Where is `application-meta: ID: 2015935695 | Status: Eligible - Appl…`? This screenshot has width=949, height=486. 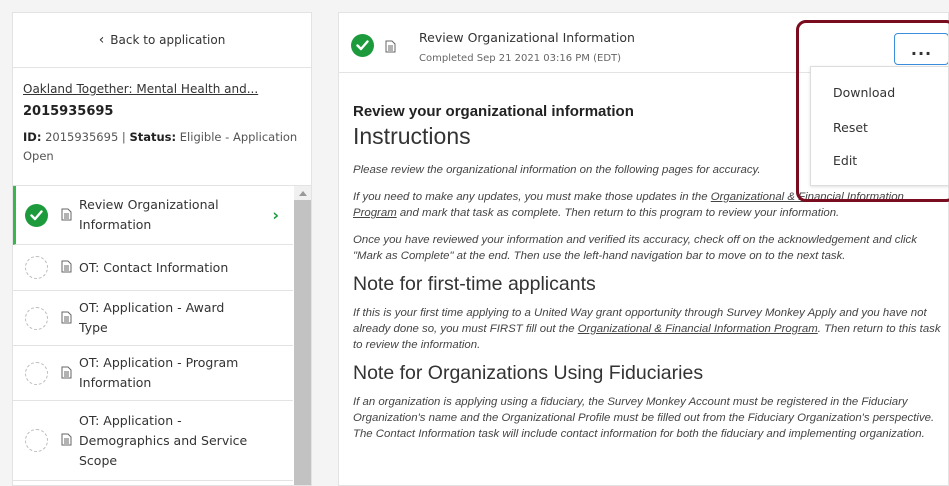 application-meta: ID: 2015935695 | Status: Eligible - Appl… is located at coordinates (160, 146).